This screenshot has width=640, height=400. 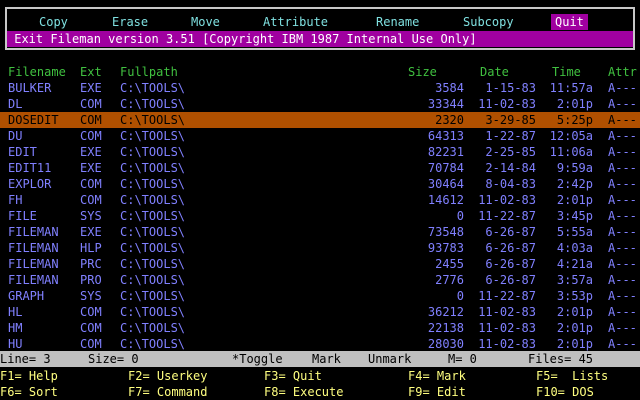 I want to click on cell-time: 3:53p, so click(x=574, y=296).